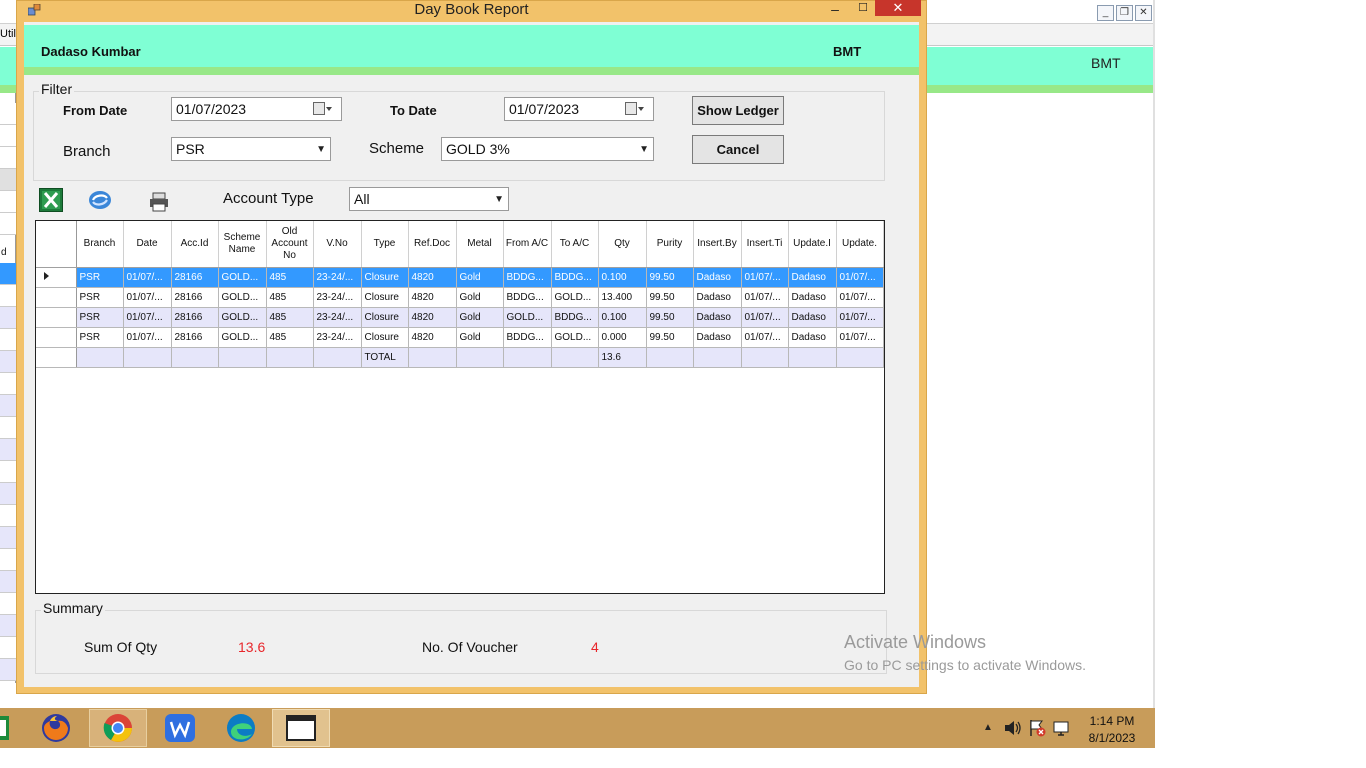  What do you see at coordinates (301, 728) in the screenshot?
I see `window-app-icon` at bounding box center [301, 728].